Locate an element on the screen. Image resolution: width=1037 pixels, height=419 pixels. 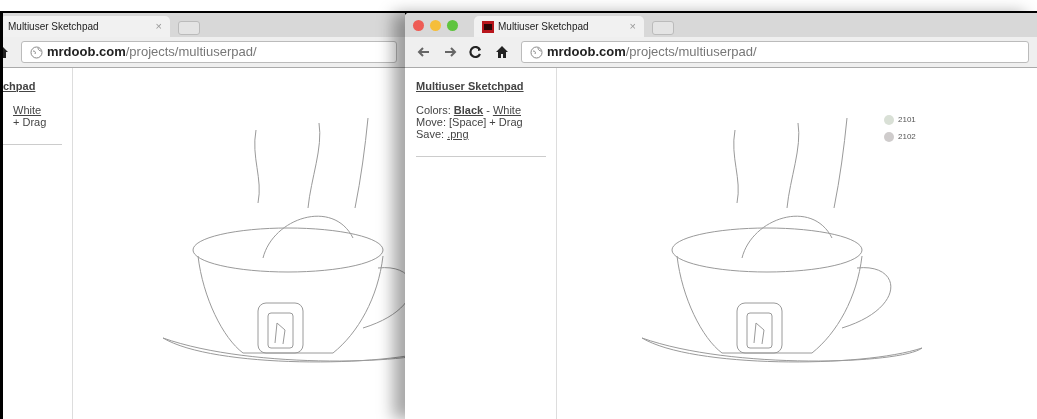
forward-arrow-icon is located at coordinates (450, 52).